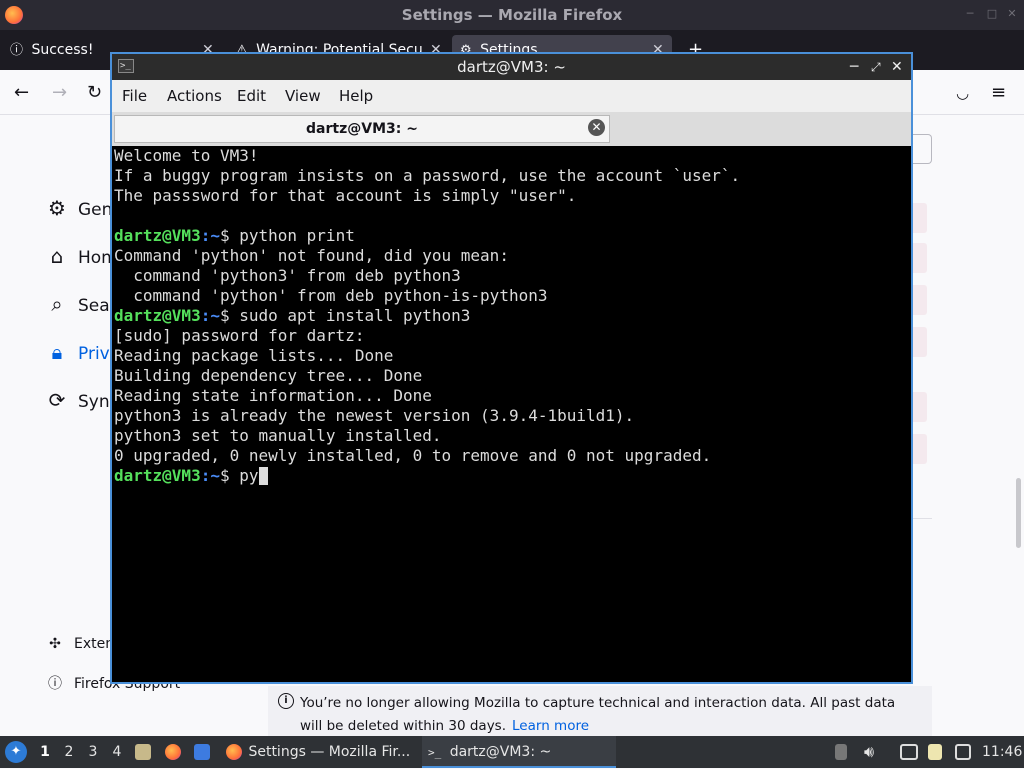  Describe the element at coordinates (268, 375) in the screenshot. I see `output-text: Building dependency tree... Done` at that location.